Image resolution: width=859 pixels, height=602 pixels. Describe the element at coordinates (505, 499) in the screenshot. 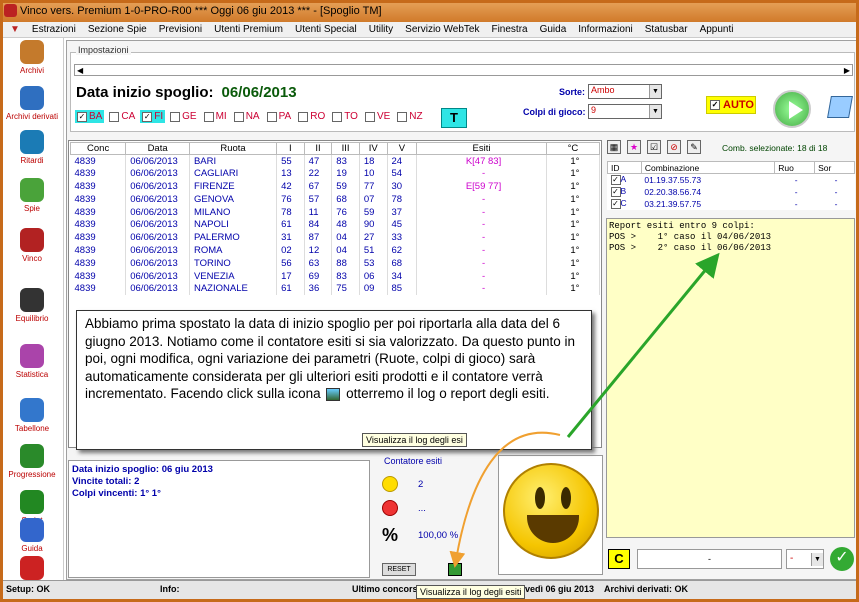

I see `orange-arrow` at that location.